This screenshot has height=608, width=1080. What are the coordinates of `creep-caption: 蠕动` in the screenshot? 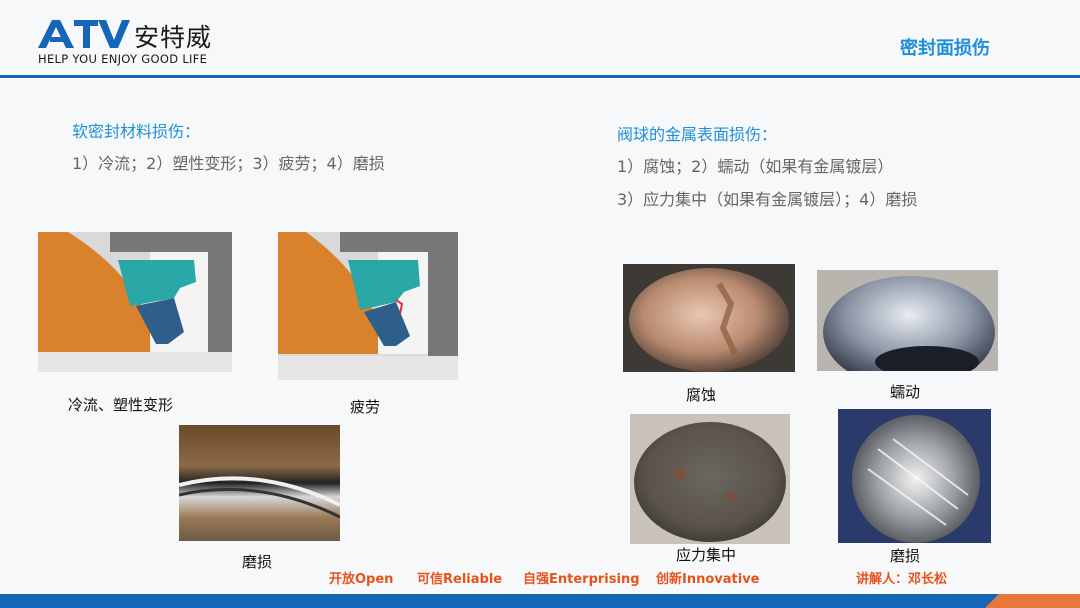 It's located at (905, 392).